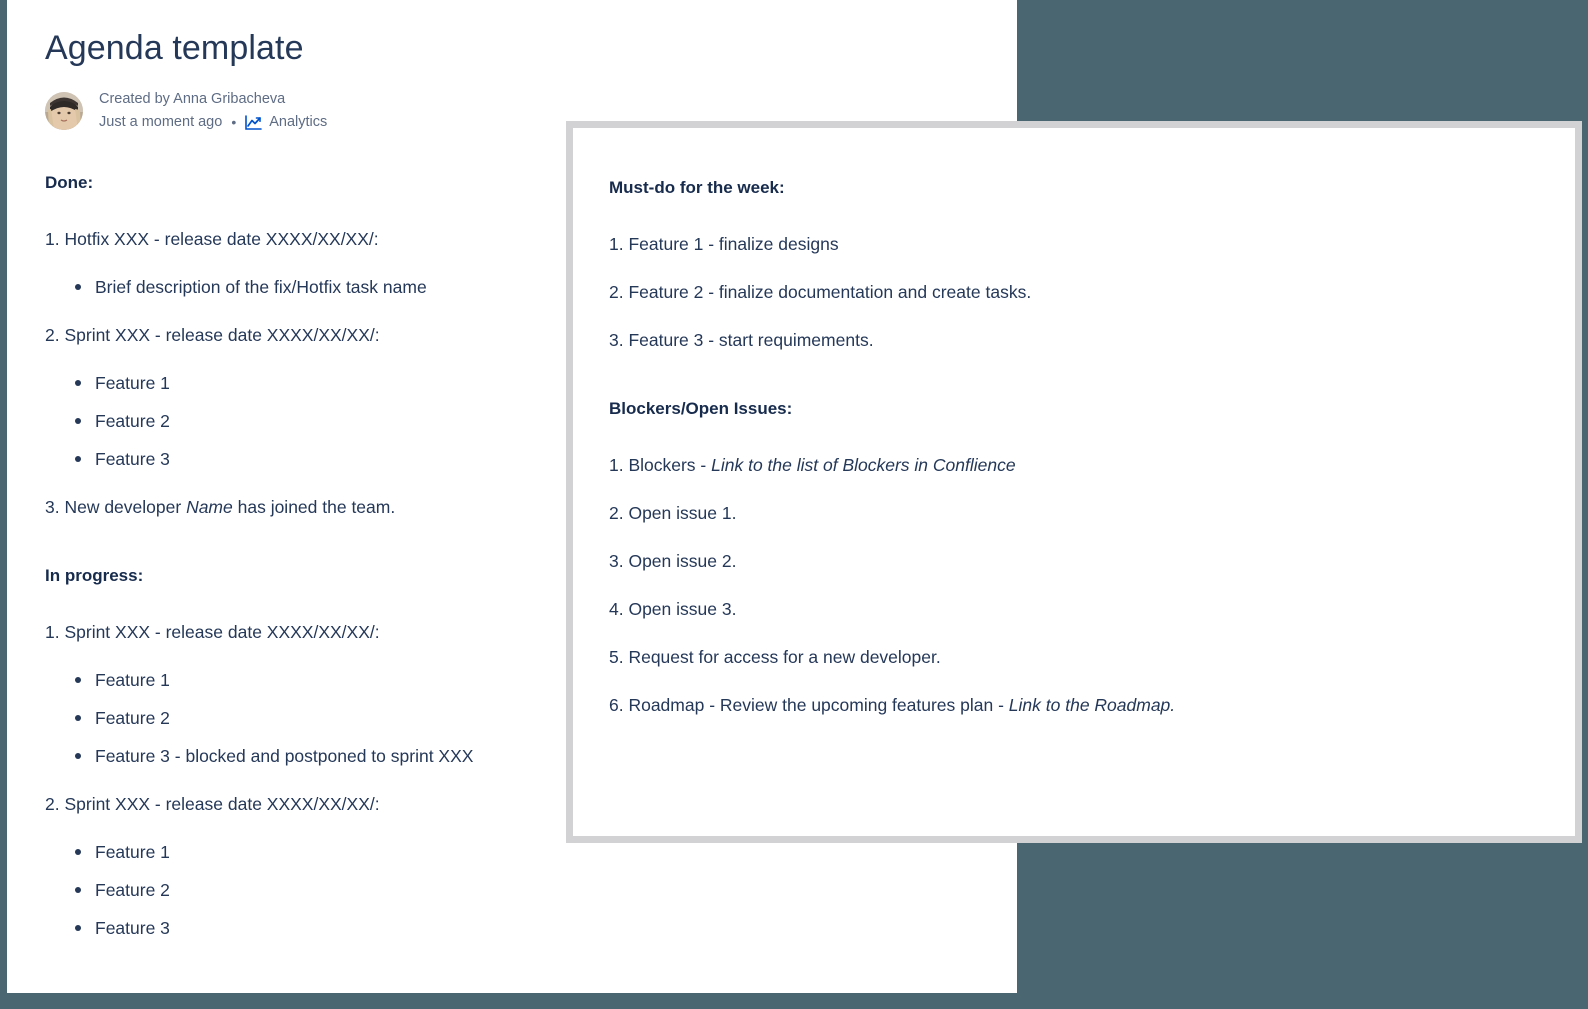  I want to click on done-item-3-suffix: has joined the team., so click(314, 506).